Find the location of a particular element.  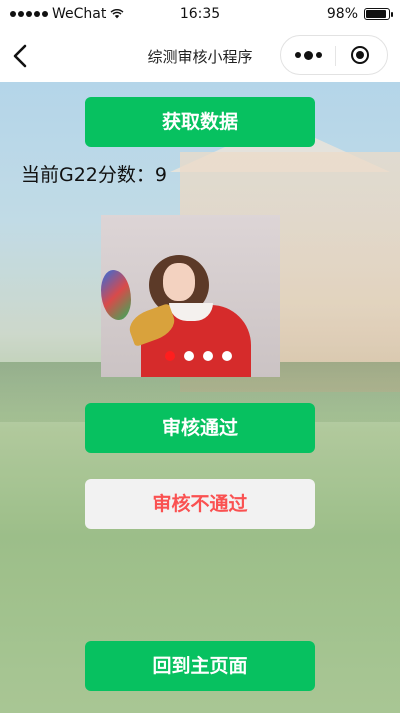

battery-icon is located at coordinates (378, 14).